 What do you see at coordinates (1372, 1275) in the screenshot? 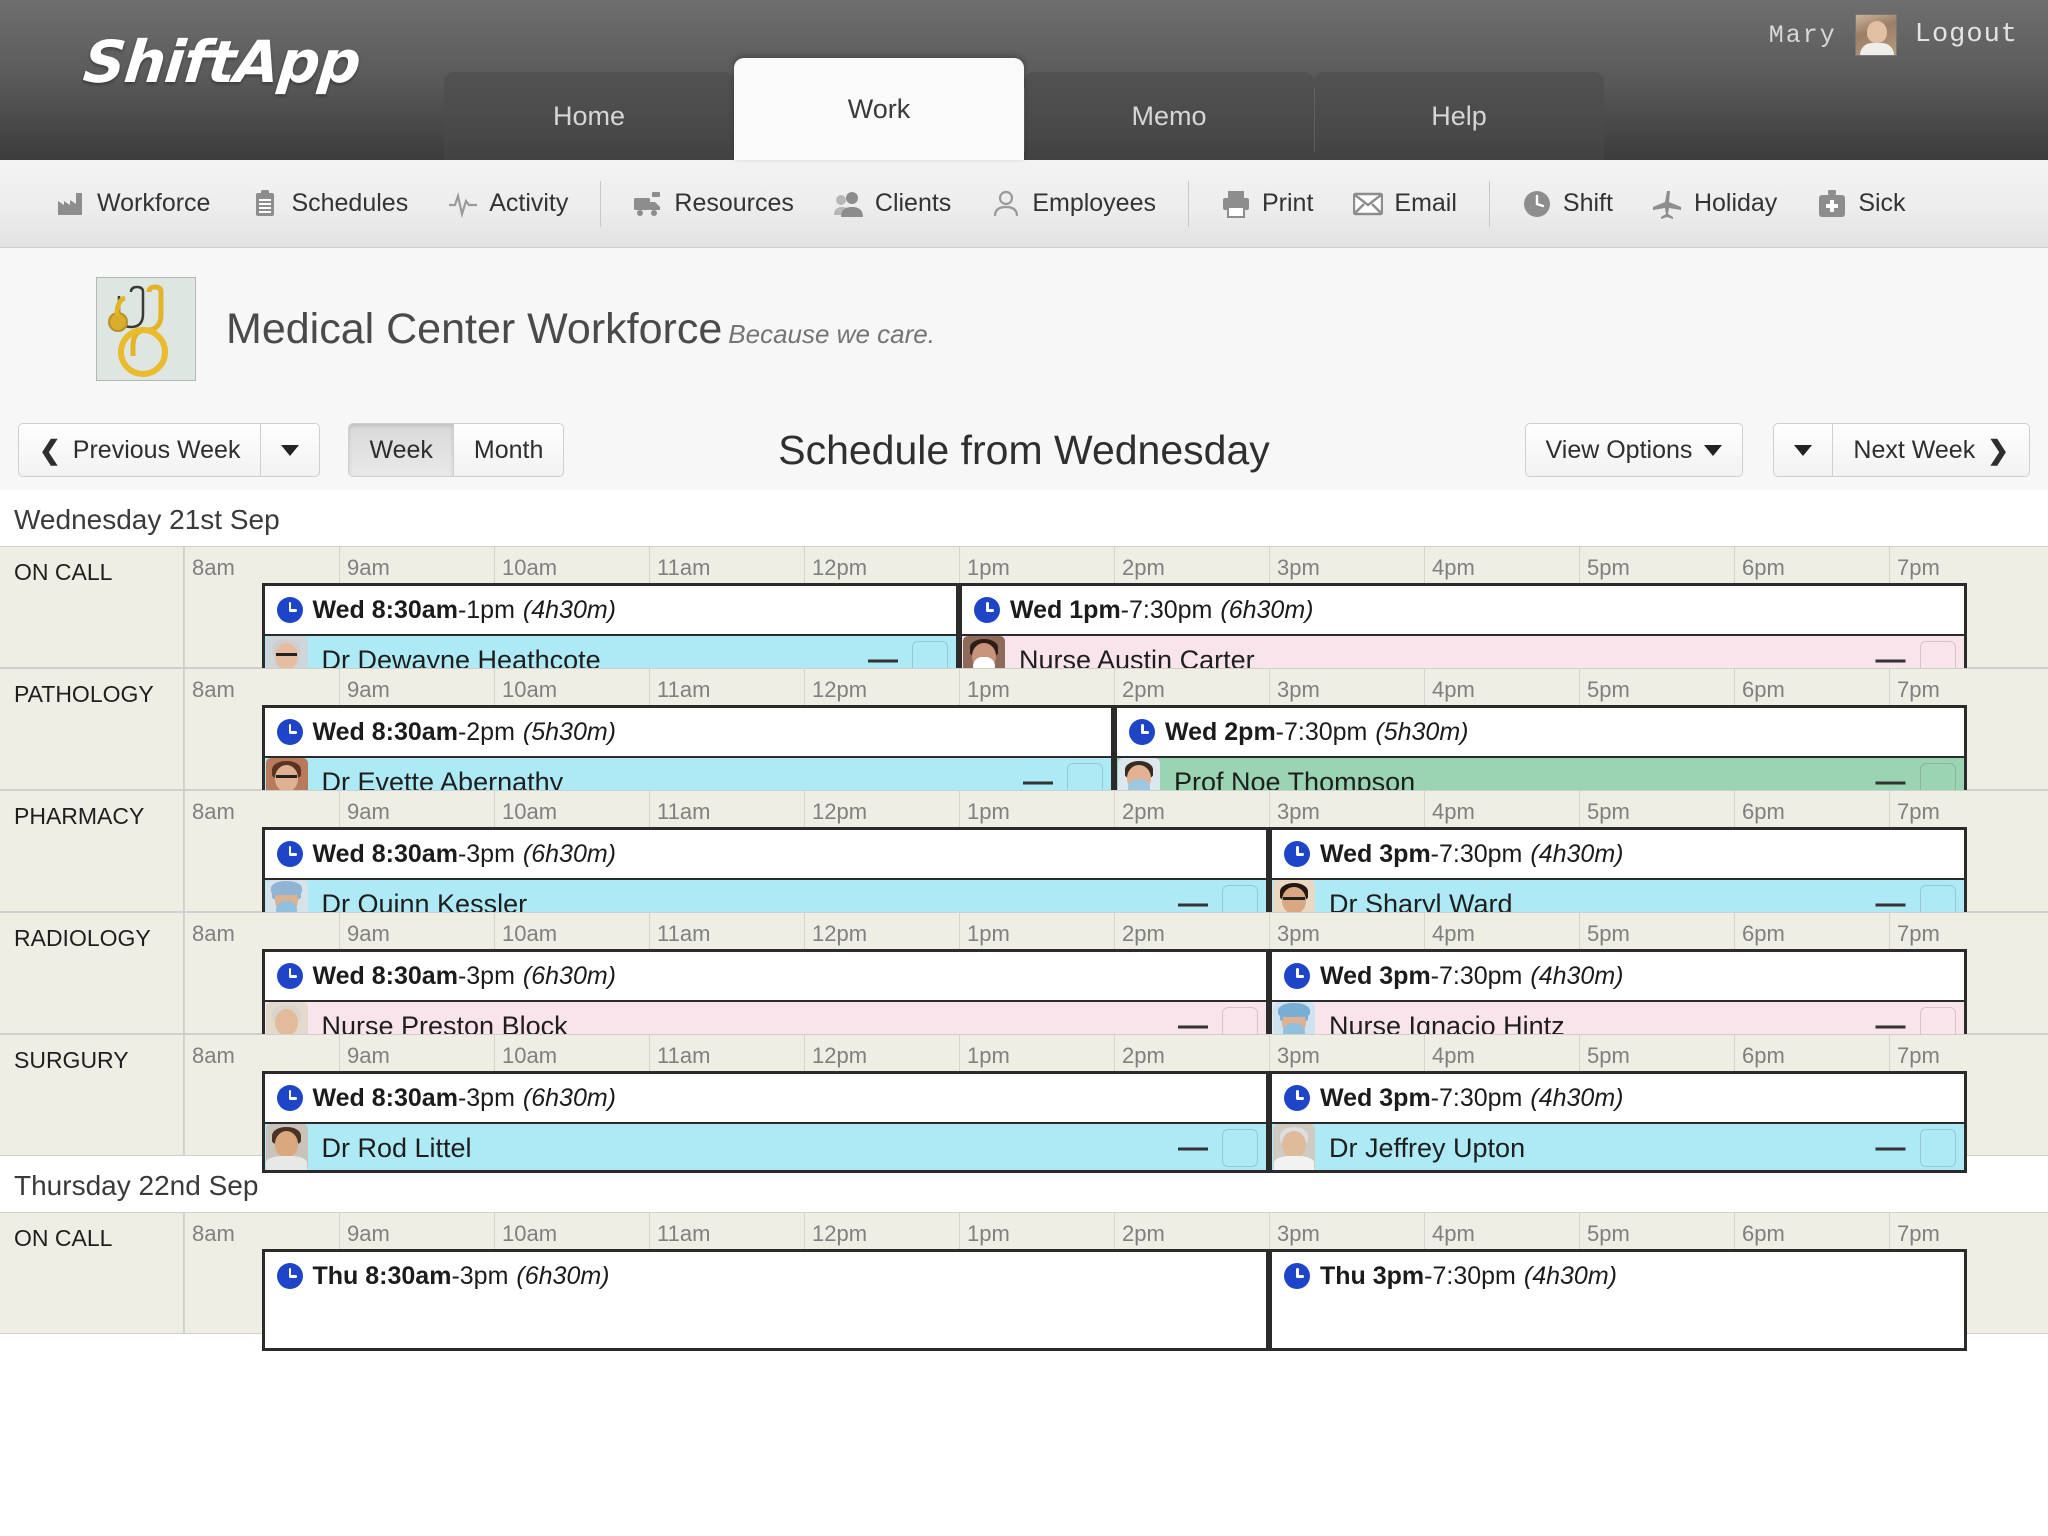
I see `shift-start-time: Thu 3pm` at bounding box center [1372, 1275].